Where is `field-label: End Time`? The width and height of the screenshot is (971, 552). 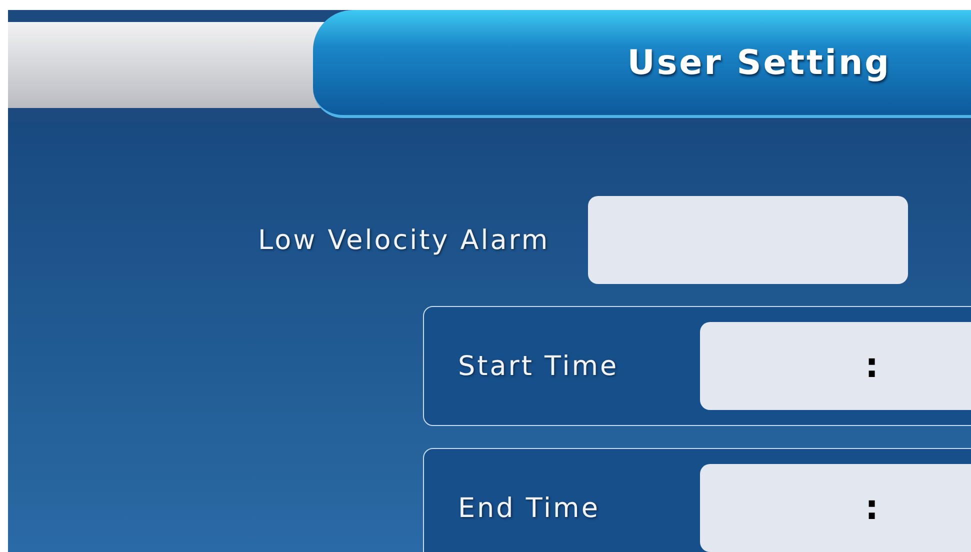 field-label: End Time is located at coordinates (529, 508).